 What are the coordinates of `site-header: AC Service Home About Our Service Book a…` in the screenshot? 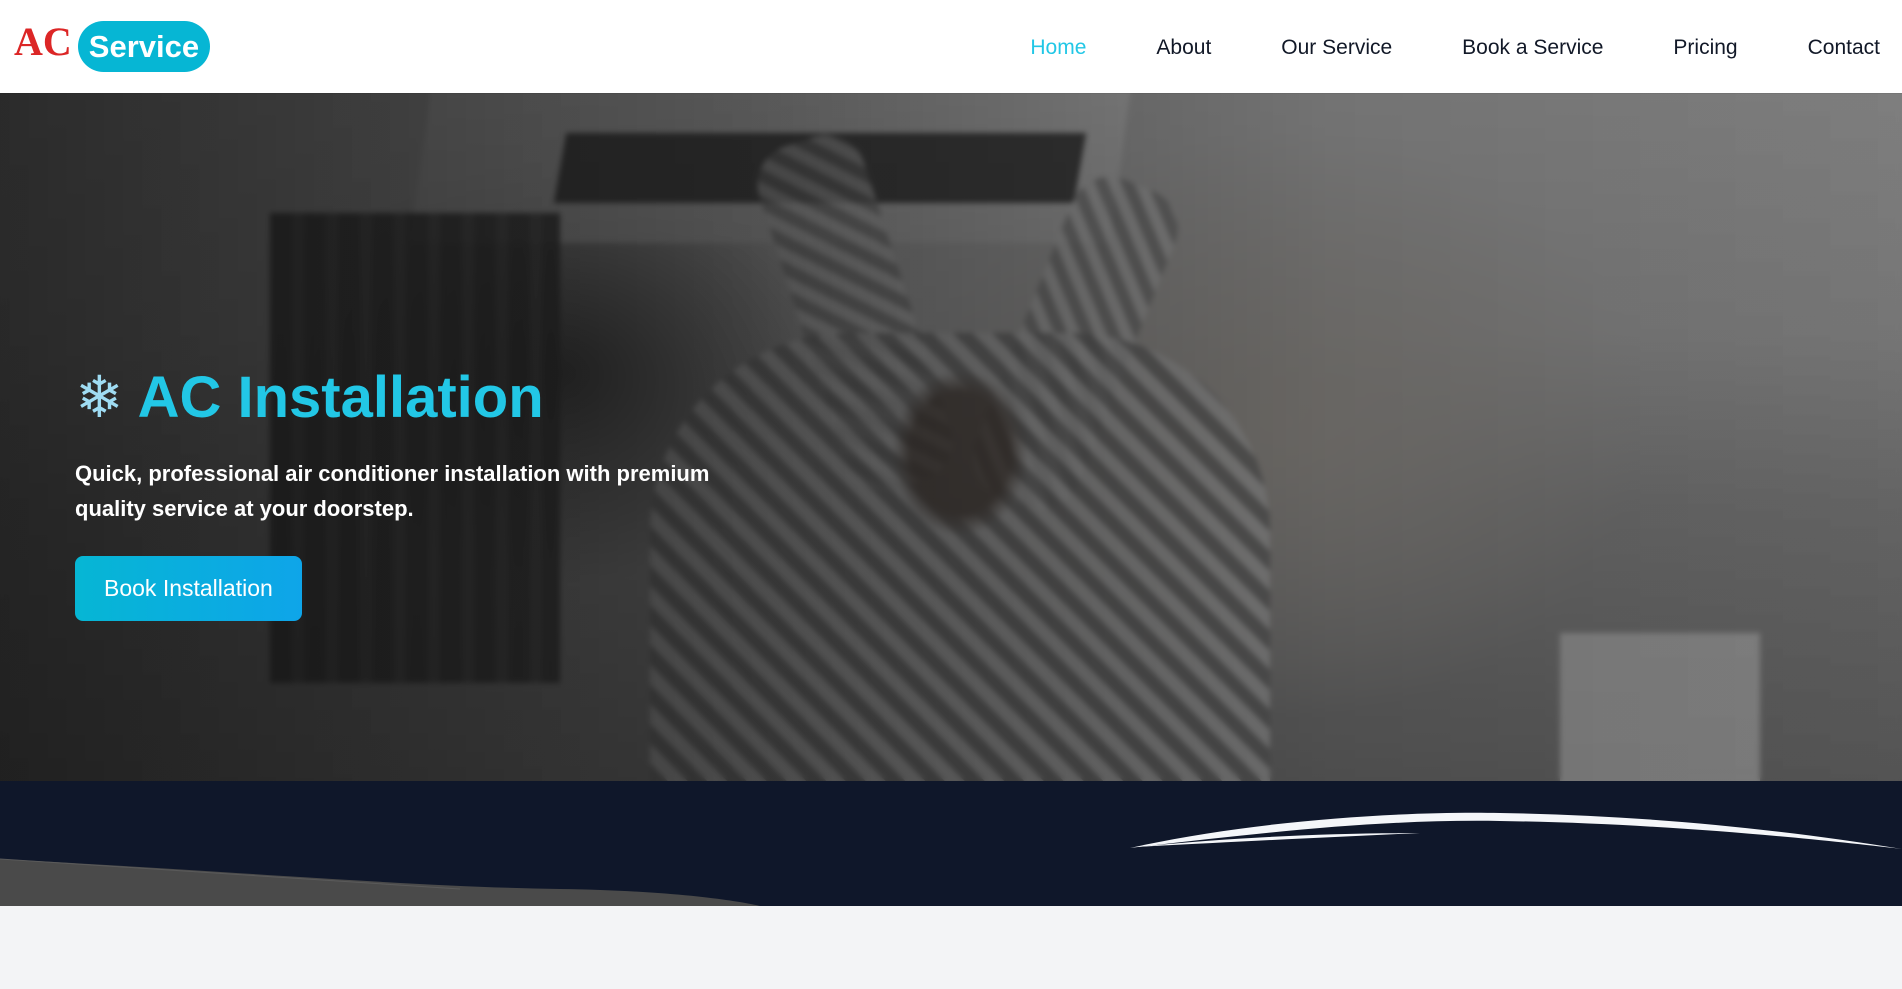 It's located at (951, 46).